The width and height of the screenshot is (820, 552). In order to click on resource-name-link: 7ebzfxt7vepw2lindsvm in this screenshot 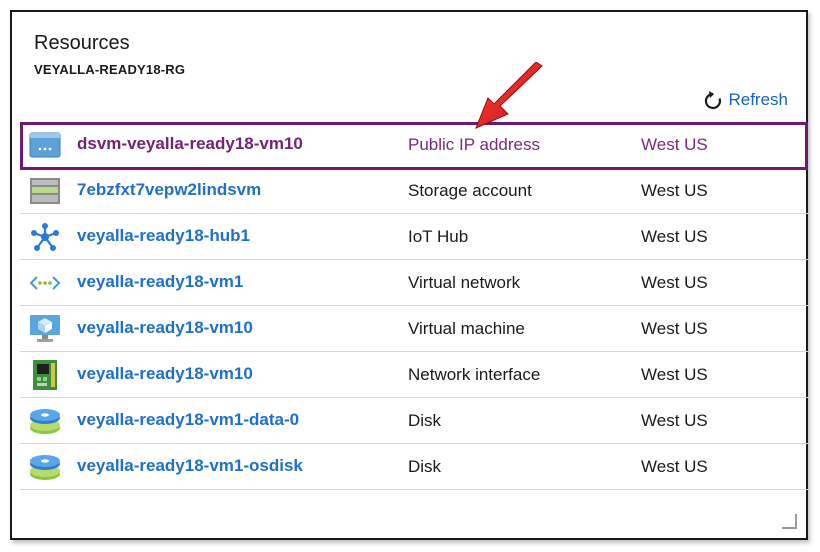, I will do `click(169, 190)`.